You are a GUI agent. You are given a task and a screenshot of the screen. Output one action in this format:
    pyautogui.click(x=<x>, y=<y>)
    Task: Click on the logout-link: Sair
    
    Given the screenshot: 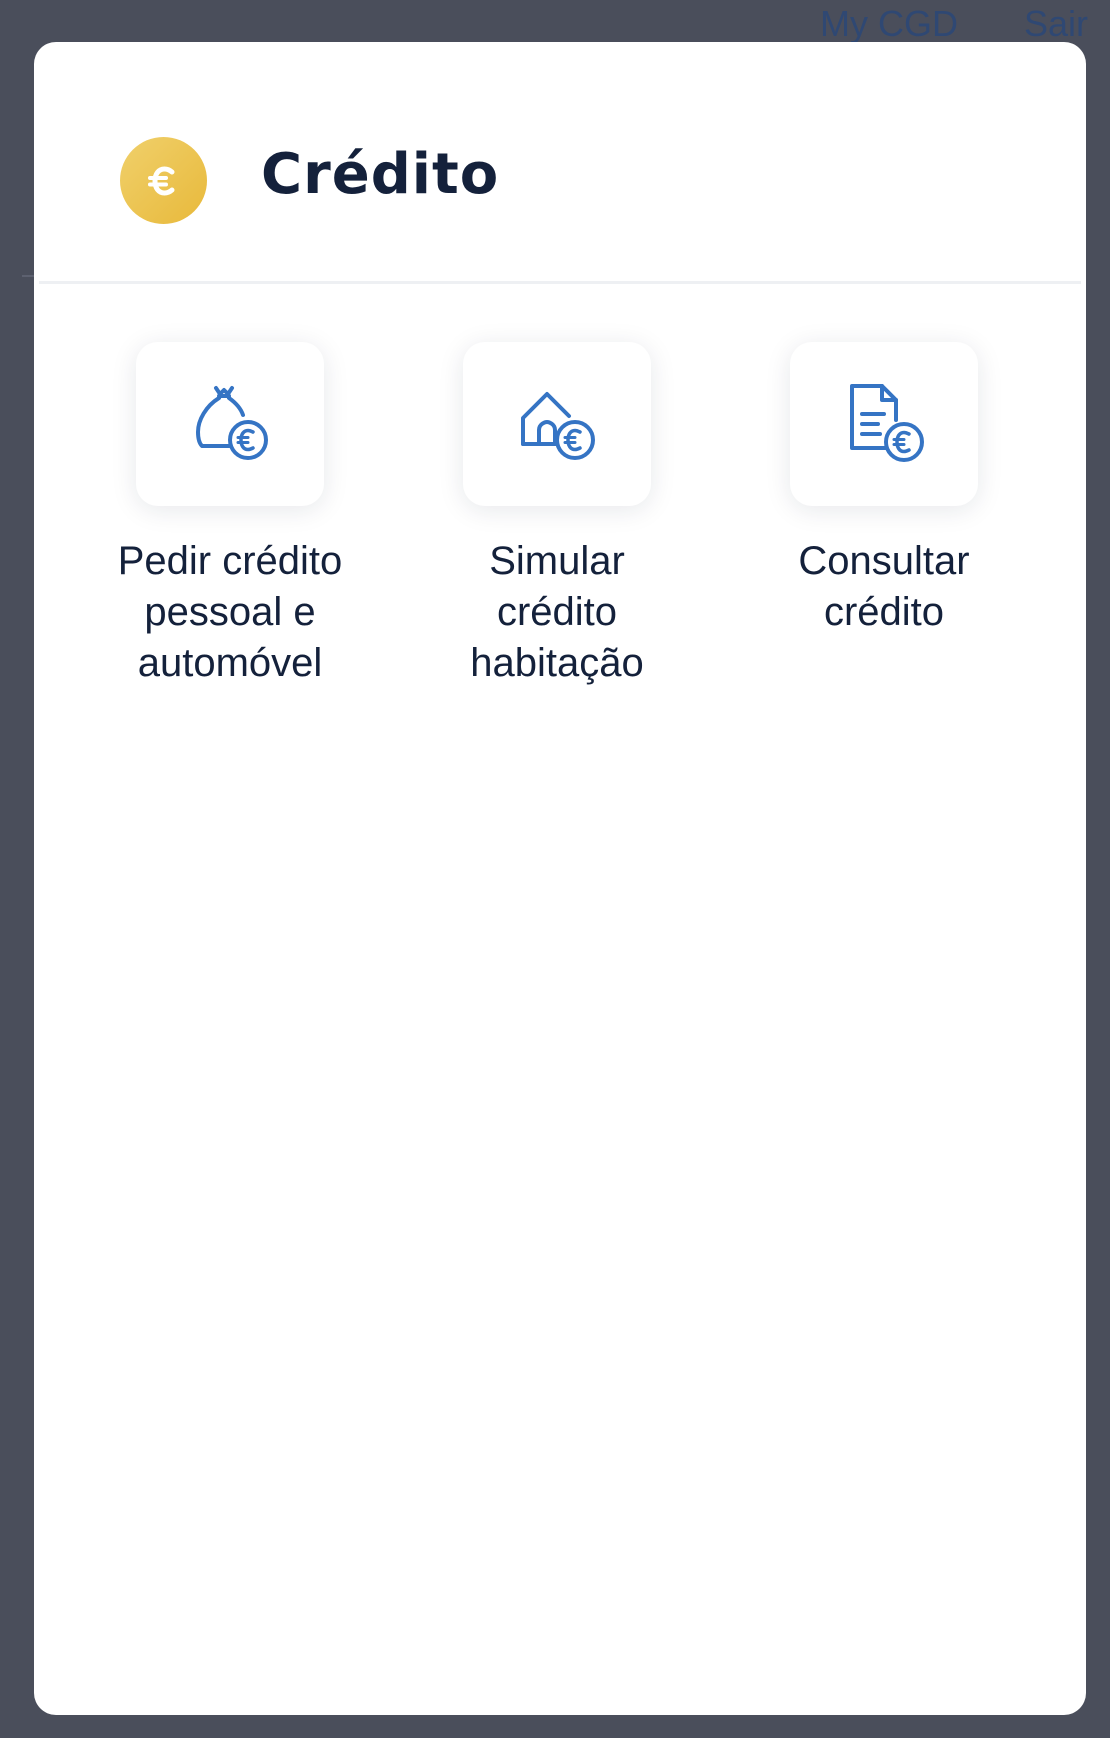 What is the action you would take?
    pyautogui.click(x=1056, y=24)
    